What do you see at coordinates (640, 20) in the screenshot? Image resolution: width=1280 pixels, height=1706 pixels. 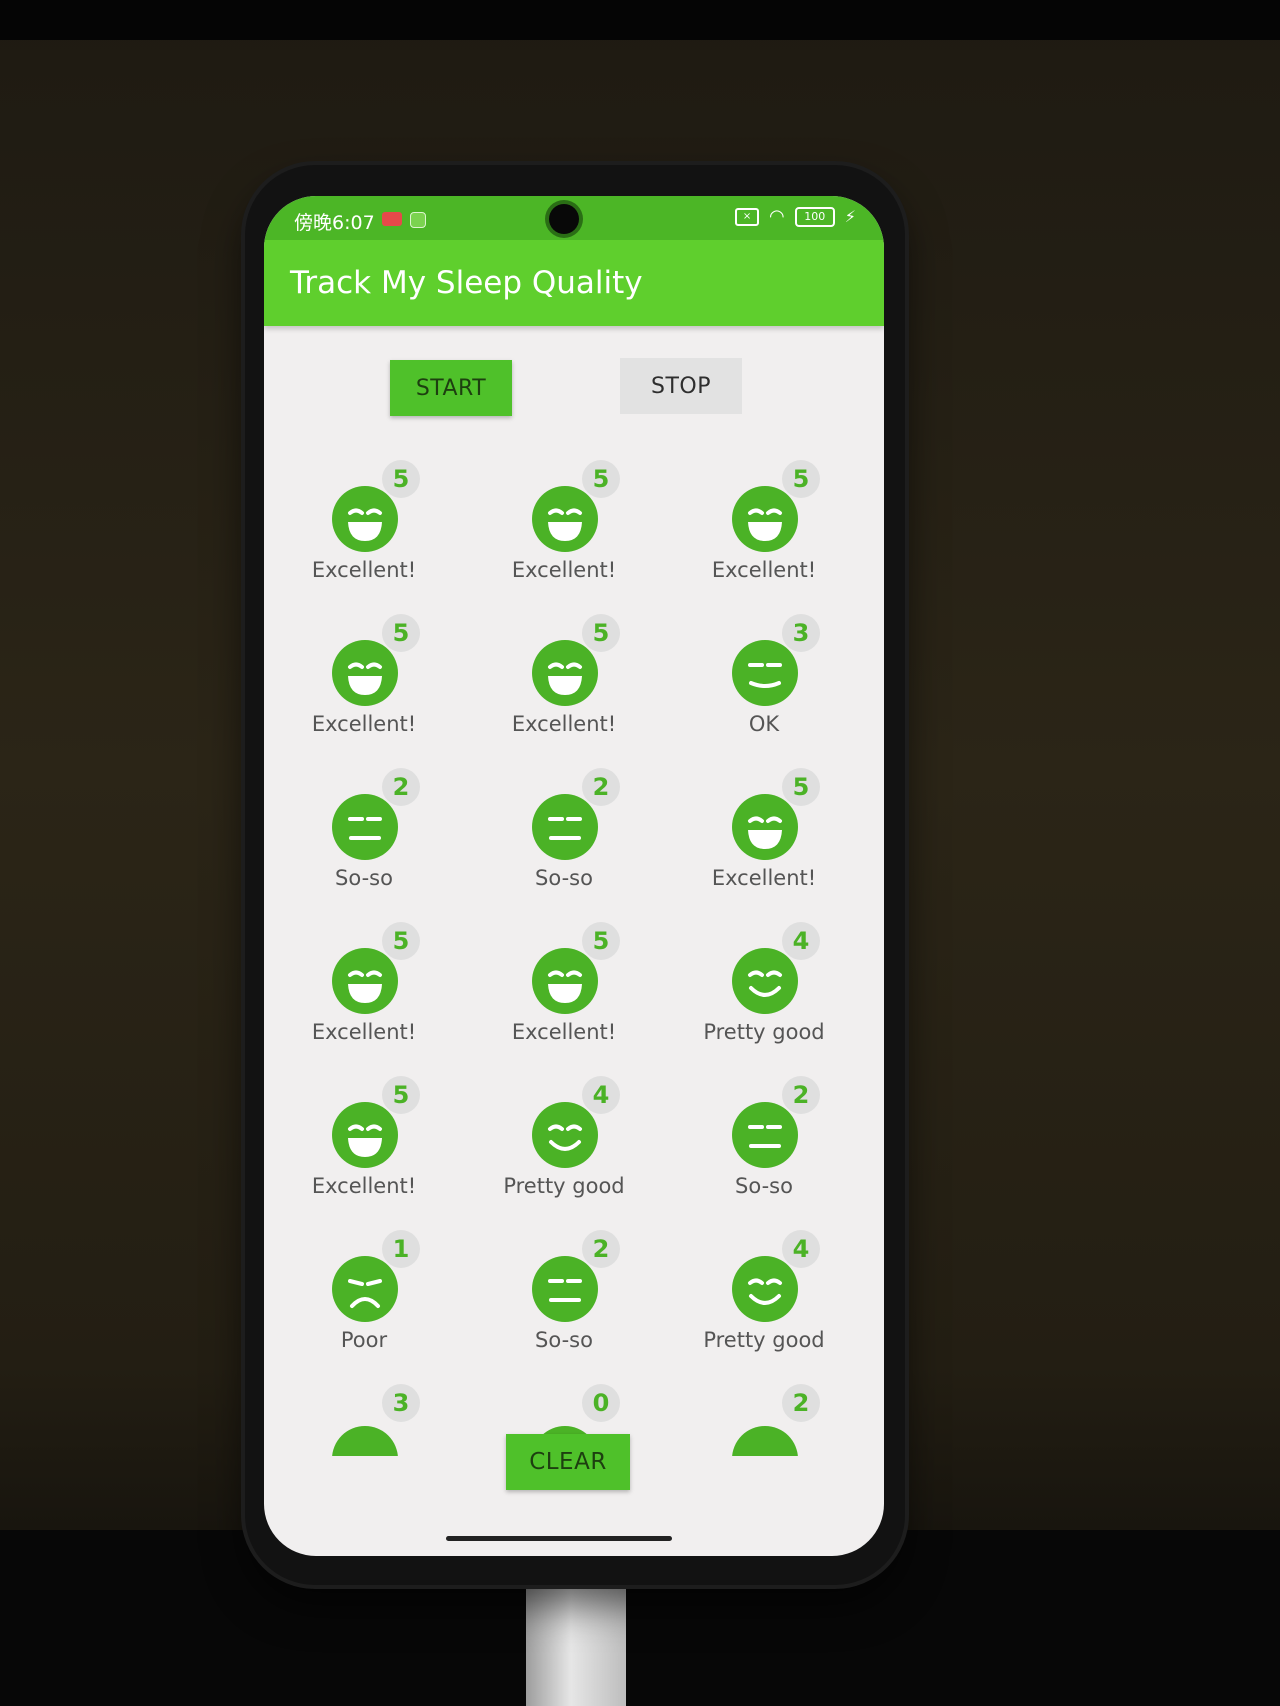 I see `background-top` at bounding box center [640, 20].